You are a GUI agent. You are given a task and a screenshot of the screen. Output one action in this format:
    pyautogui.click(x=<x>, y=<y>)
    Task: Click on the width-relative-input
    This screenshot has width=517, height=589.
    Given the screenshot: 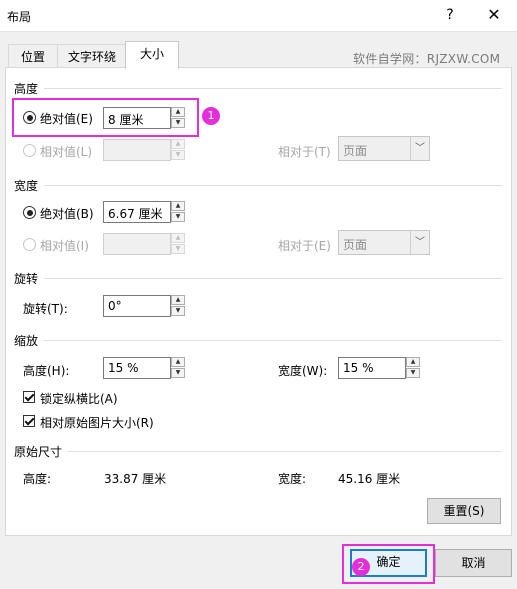 What is the action you would take?
    pyautogui.click(x=137, y=244)
    